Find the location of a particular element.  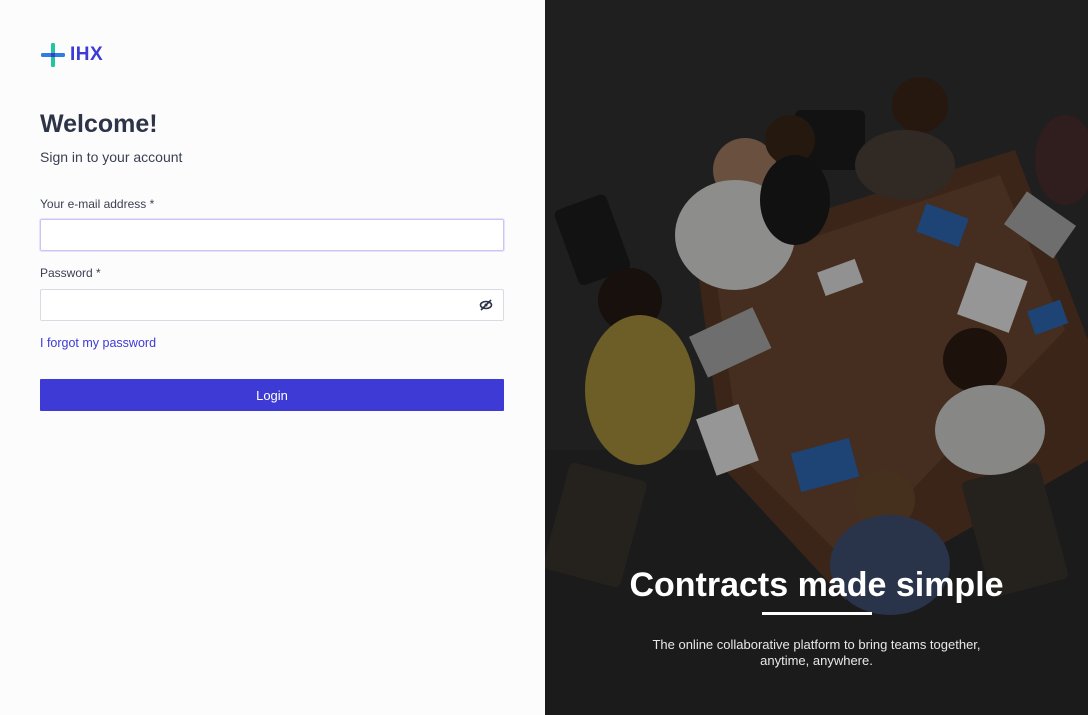

login-button: Login is located at coordinates (272, 395).